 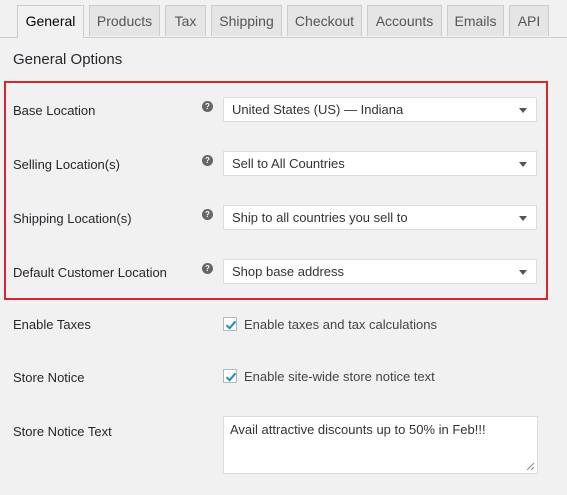 I want to click on store-notice-checkbox-label: Enable site-wide store notice text, so click(x=339, y=376).